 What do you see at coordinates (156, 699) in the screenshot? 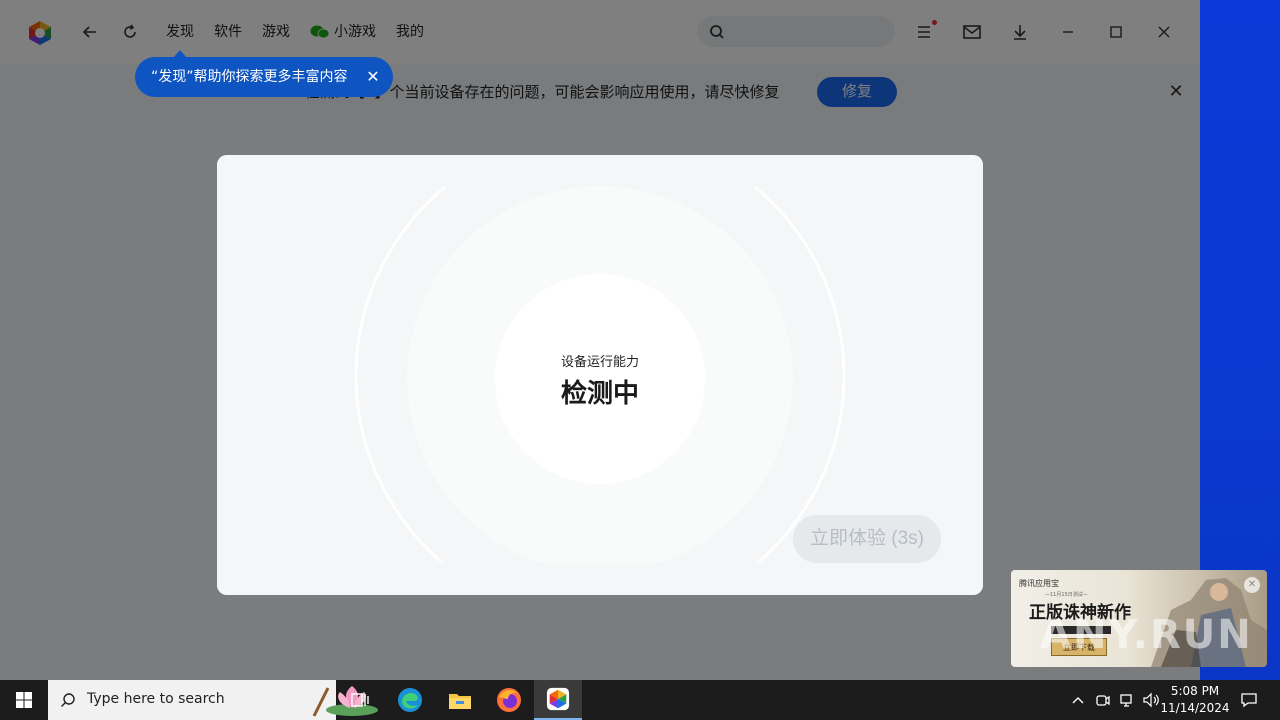
I see `taskbar-search-placeholder: Type here to search` at bounding box center [156, 699].